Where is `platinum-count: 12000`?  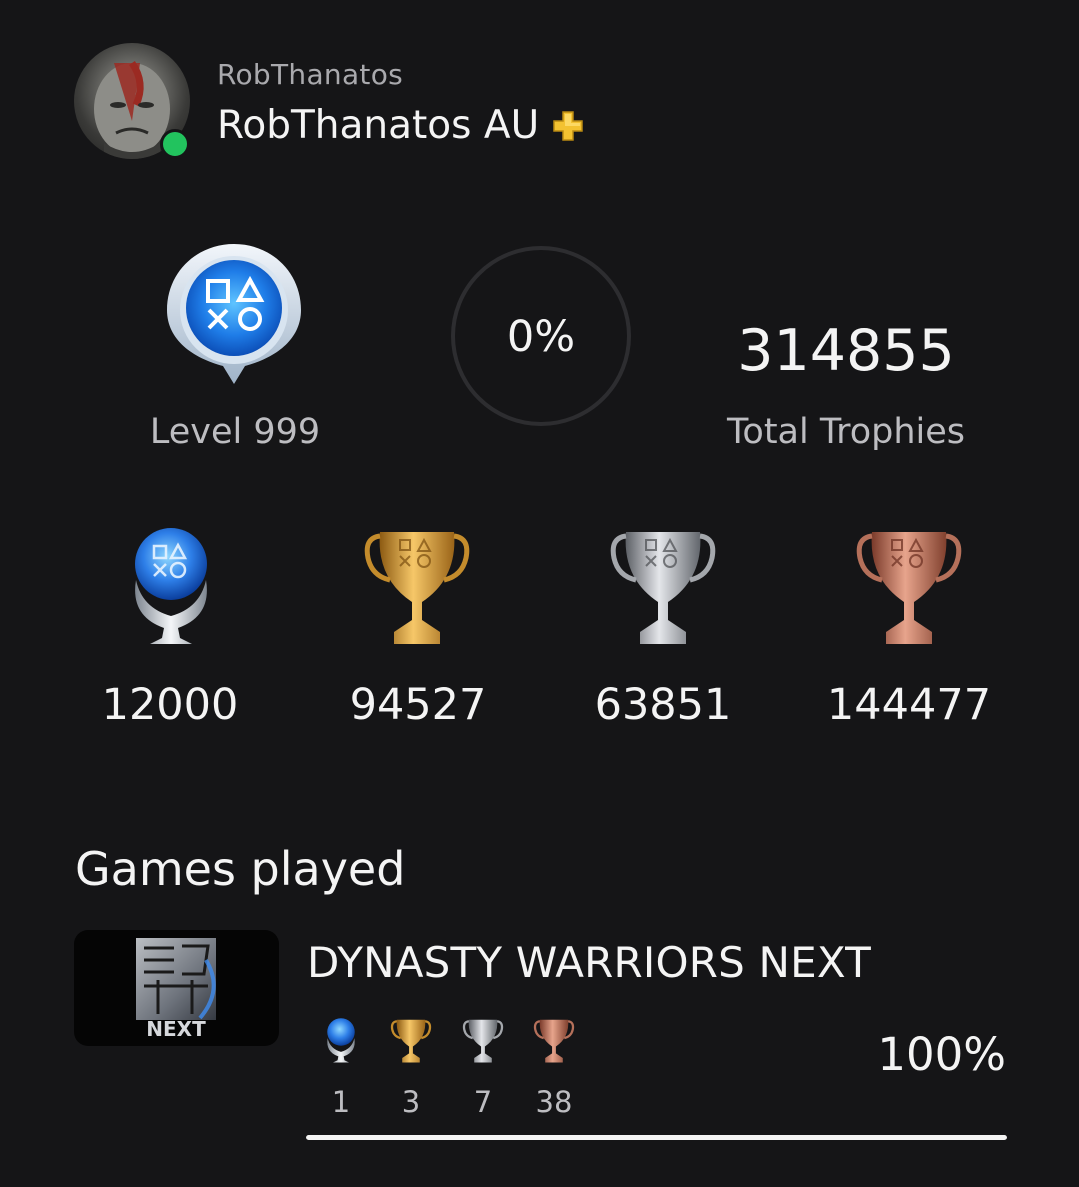
platinum-count: 12000 is located at coordinates (170, 705).